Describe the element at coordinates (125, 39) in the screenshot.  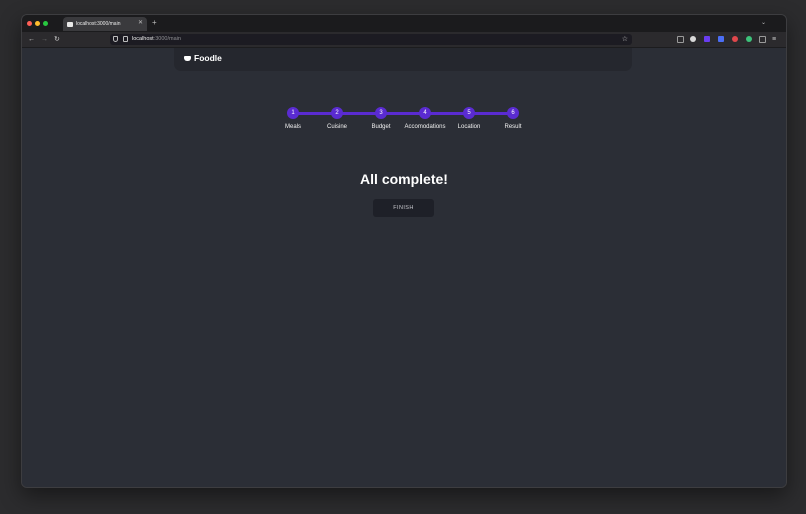
I see `page-info-icon` at that location.